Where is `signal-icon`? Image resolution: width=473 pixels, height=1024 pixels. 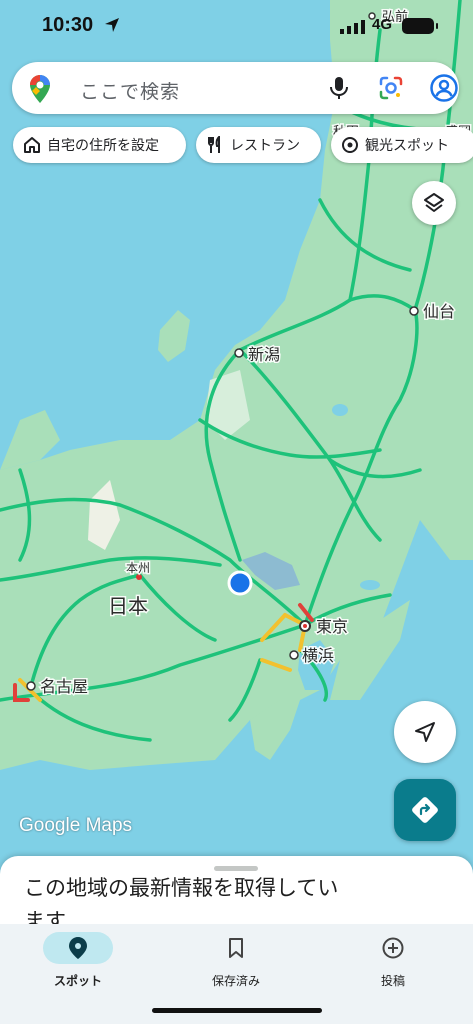
signal-icon is located at coordinates (352, 27).